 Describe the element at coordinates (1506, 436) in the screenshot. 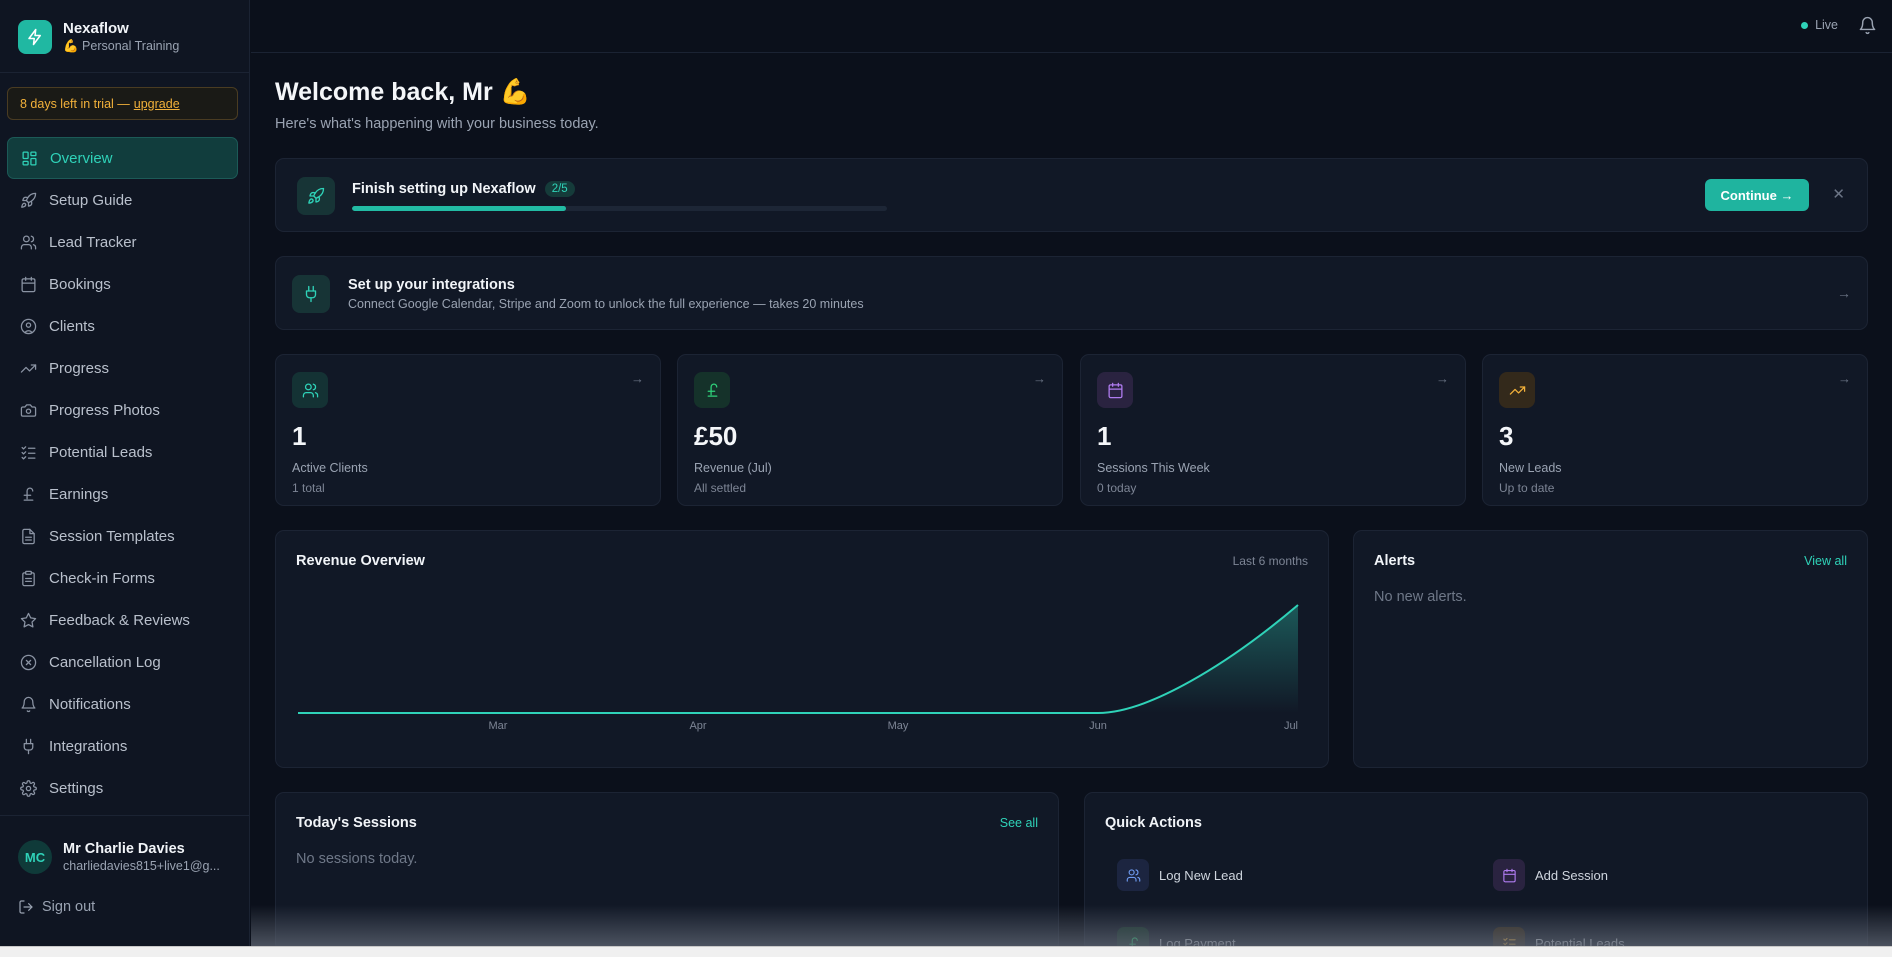

I see `stat-value: 3` at that location.